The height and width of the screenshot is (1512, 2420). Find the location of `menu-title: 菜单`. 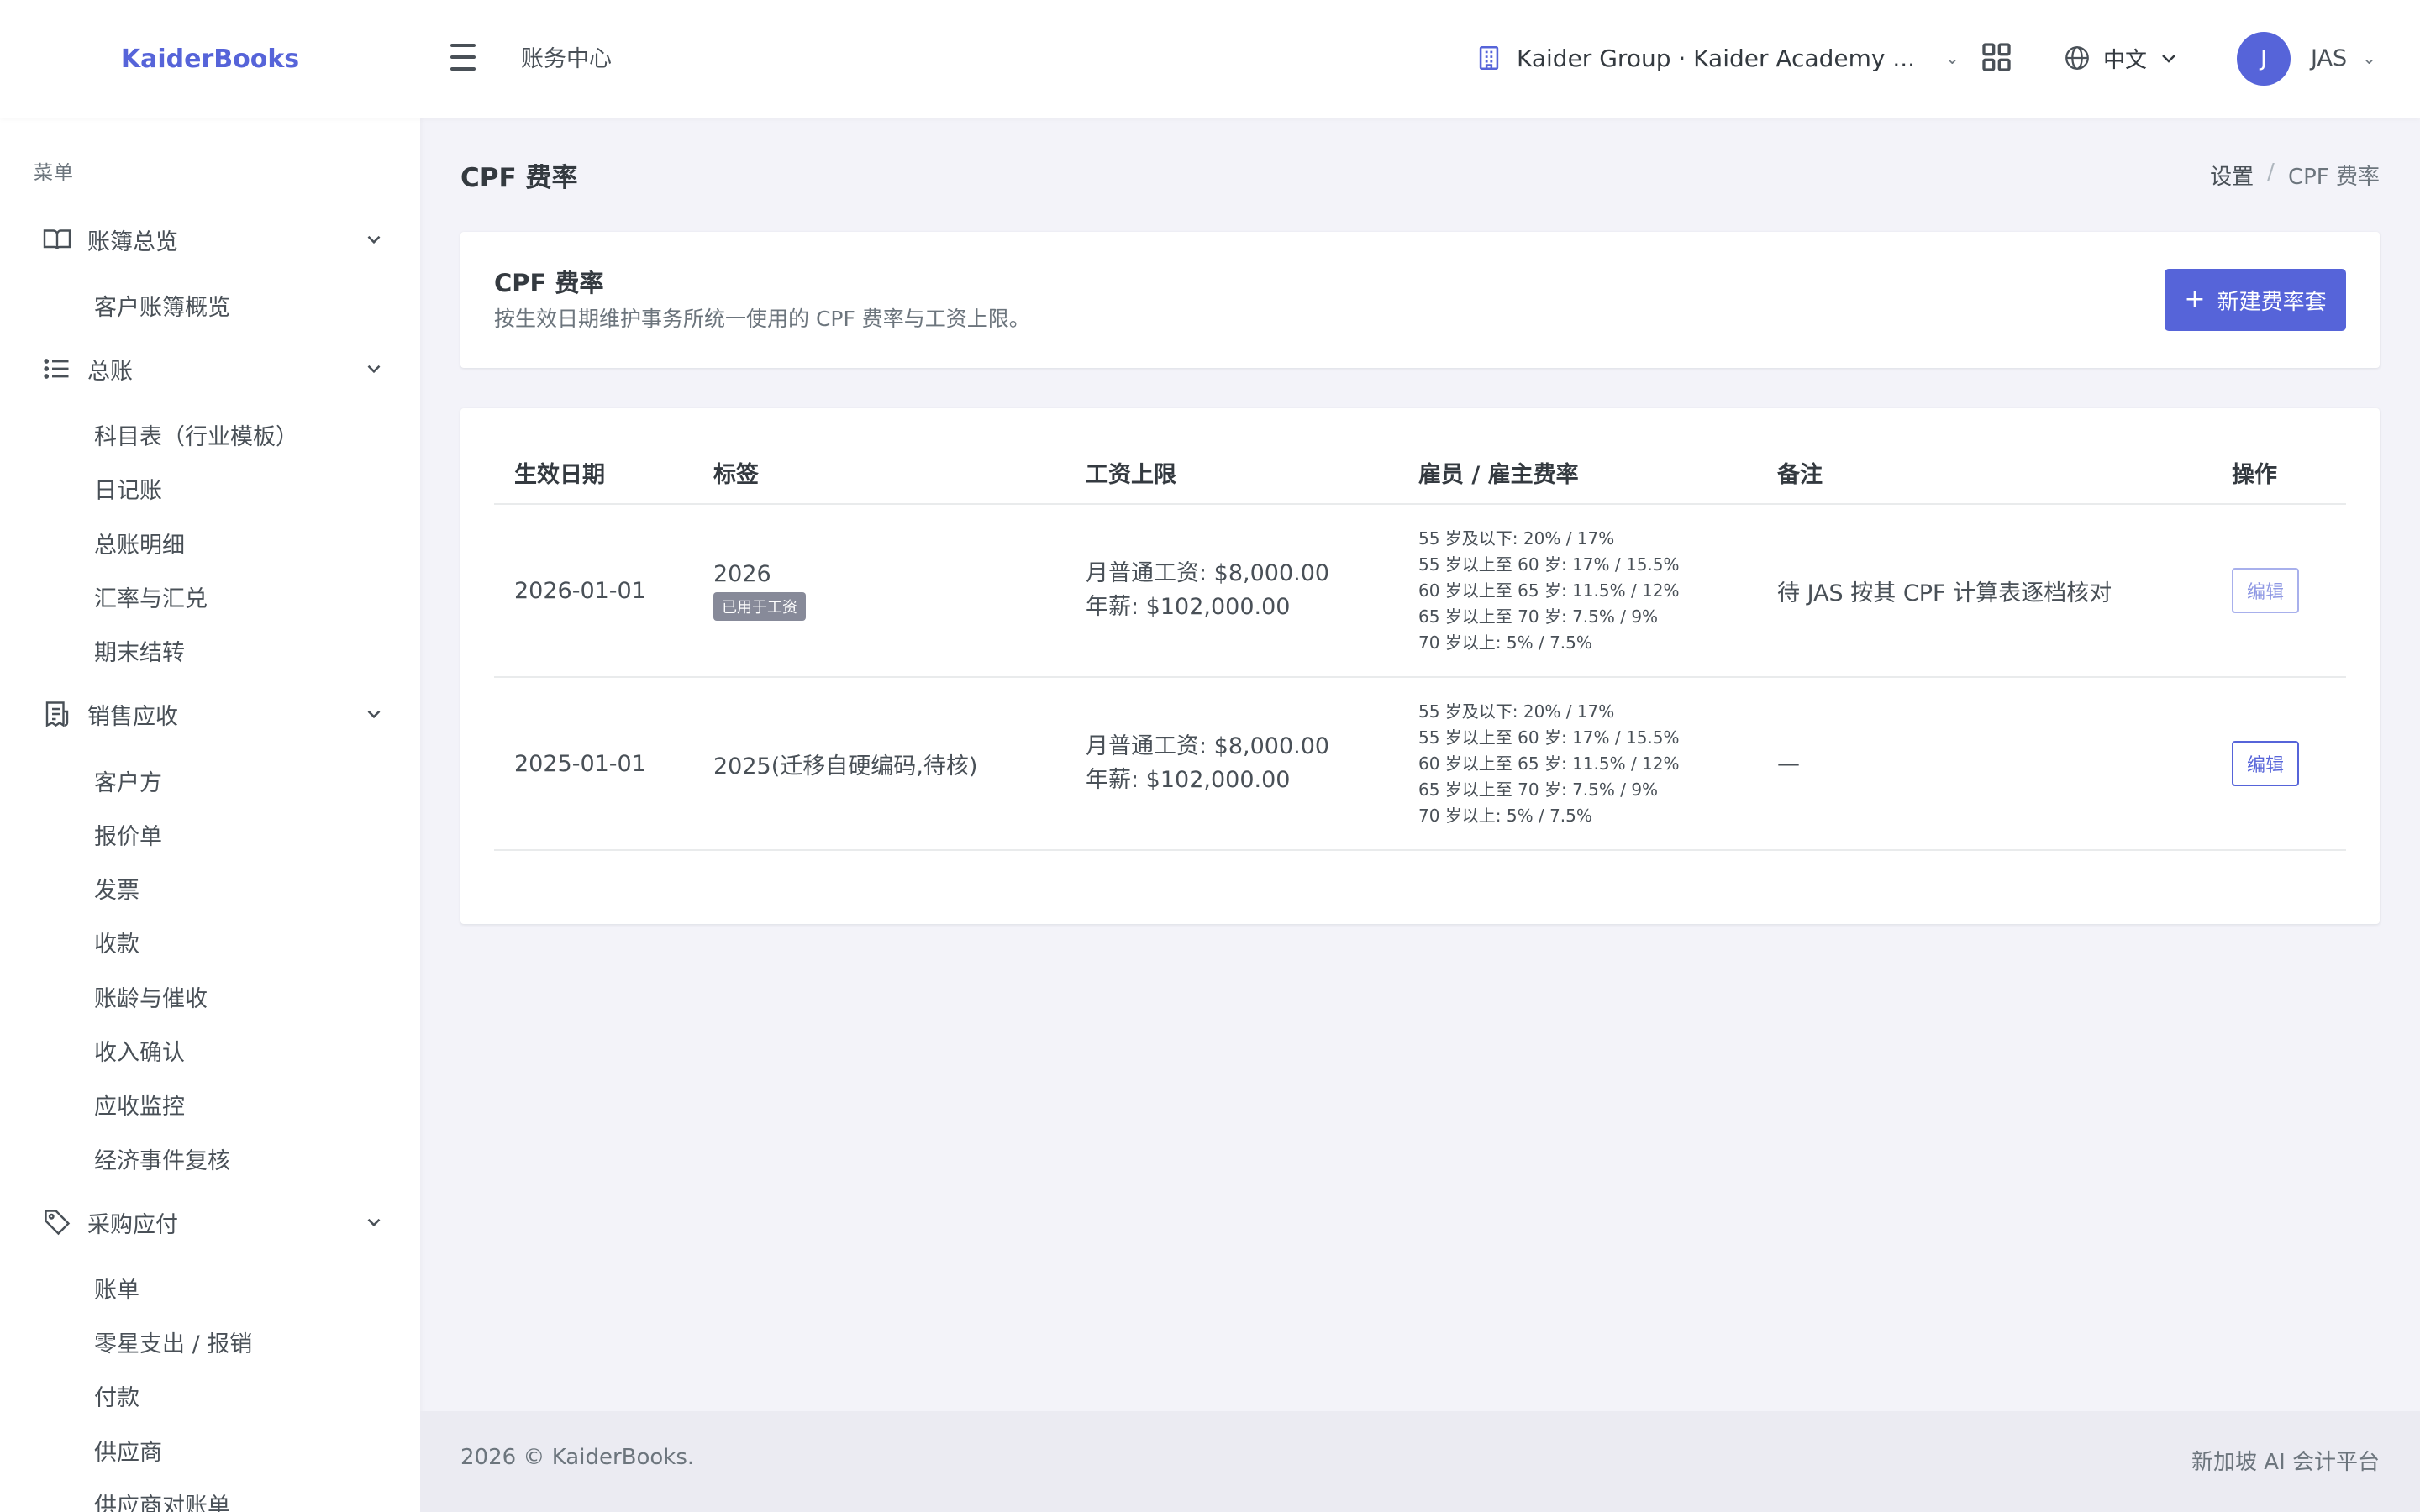

menu-title: 菜单 is located at coordinates (54, 173).